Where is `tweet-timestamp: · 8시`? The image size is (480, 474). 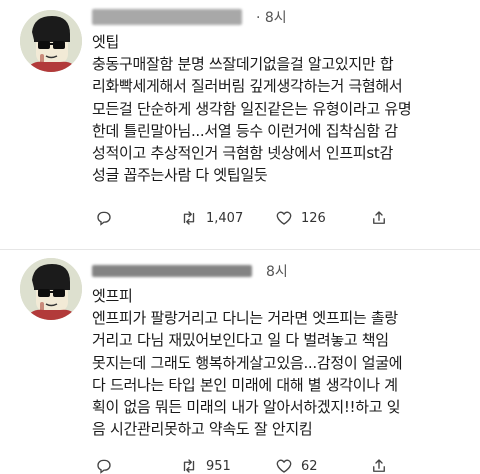 tweet-timestamp: · 8시 is located at coordinates (271, 17).